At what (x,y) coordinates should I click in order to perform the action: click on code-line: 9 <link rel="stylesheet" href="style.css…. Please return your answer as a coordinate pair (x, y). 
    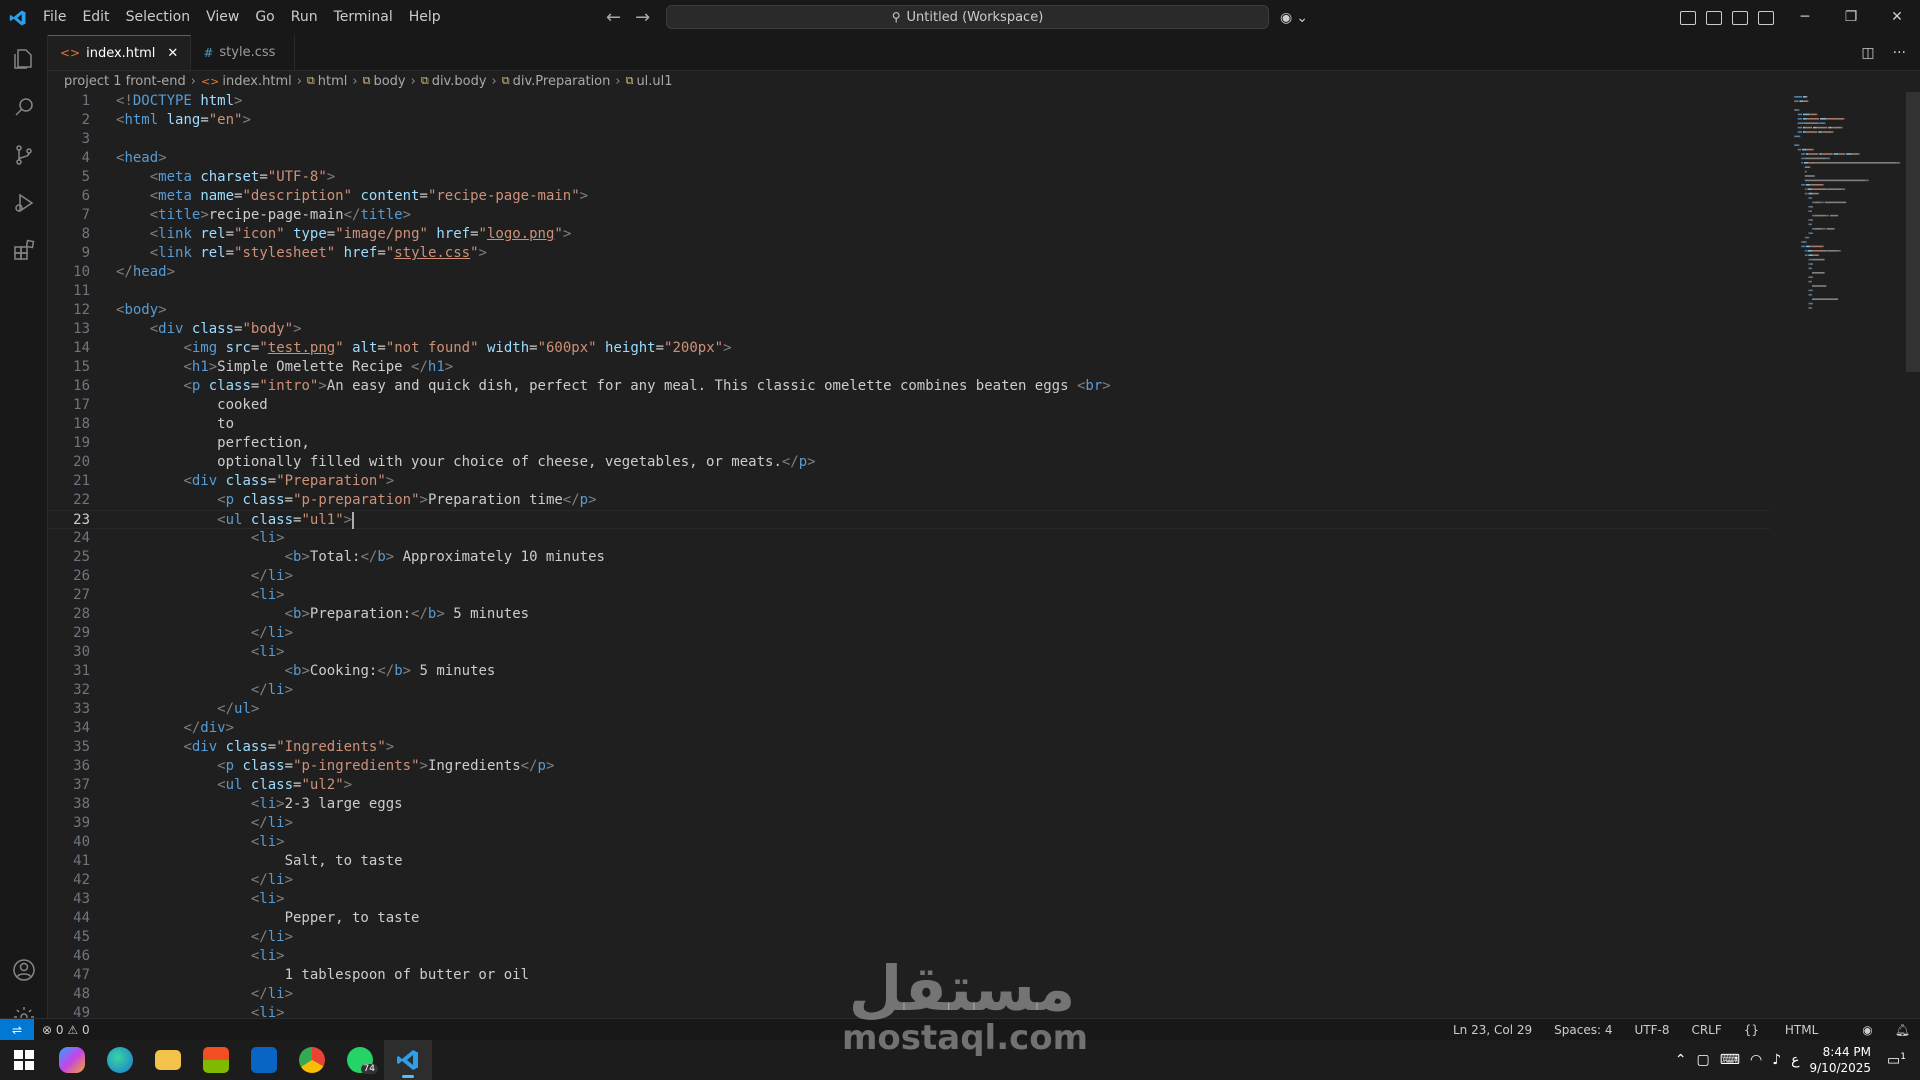
    Looking at the image, I should click on (909, 253).